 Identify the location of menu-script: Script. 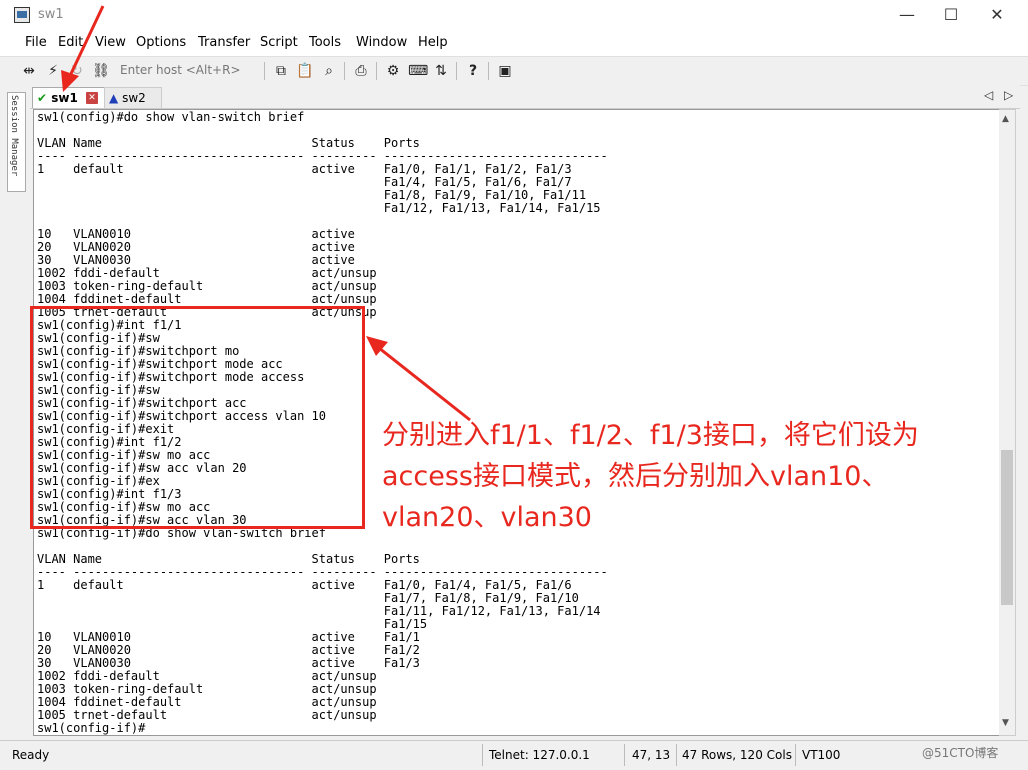
(279, 42).